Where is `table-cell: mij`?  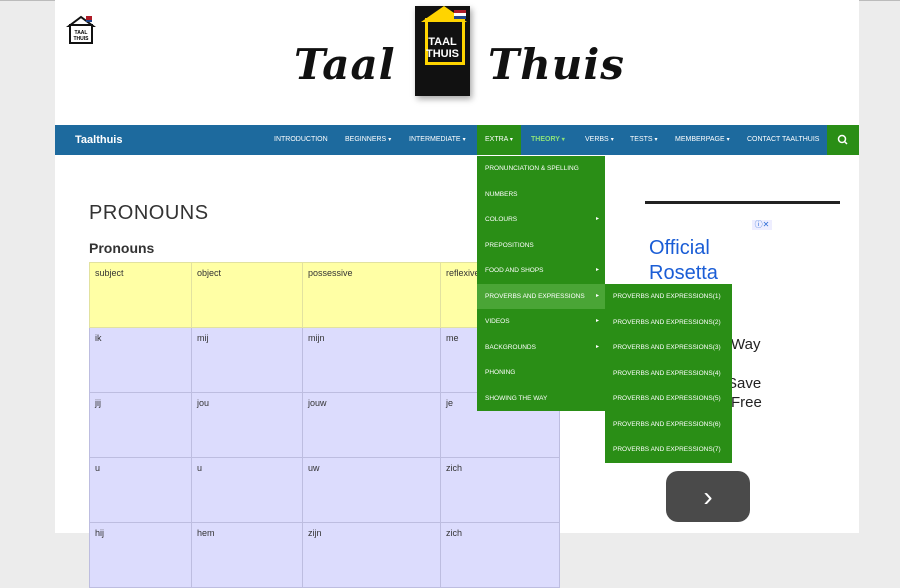
table-cell: mij is located at coordinates (247, 360).